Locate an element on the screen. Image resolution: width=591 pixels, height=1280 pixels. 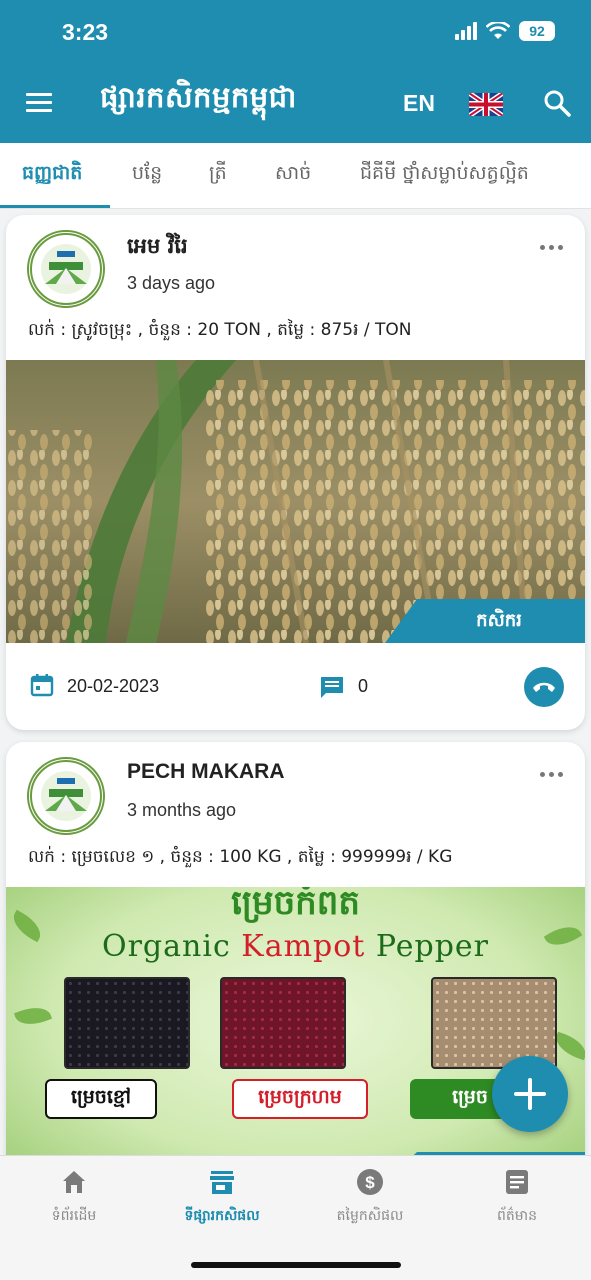
status-icons: 92 is located at coordinates (505, 31).